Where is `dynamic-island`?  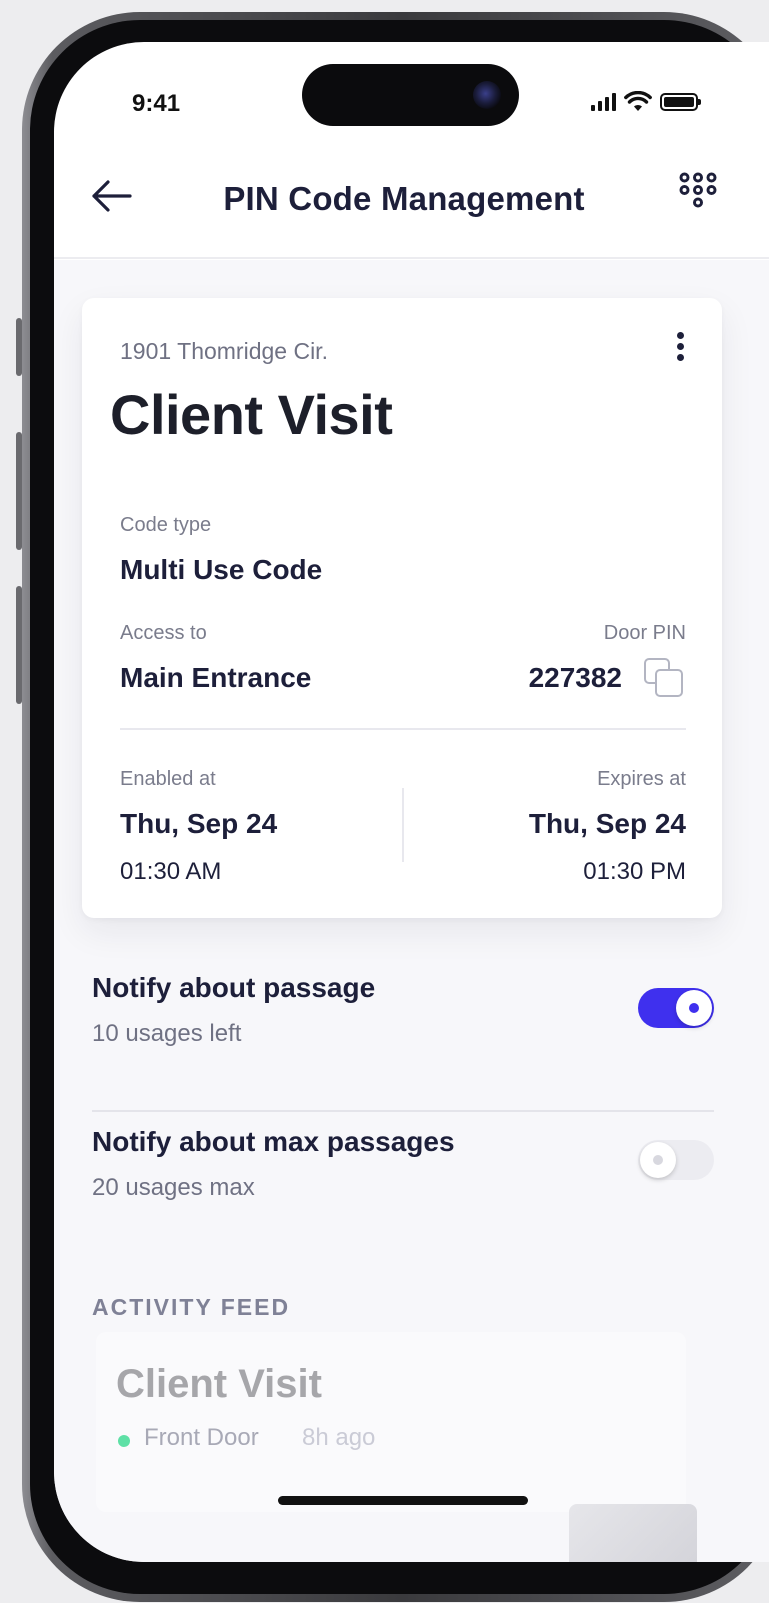
dynamic-island is located at coordinates (410, 95).